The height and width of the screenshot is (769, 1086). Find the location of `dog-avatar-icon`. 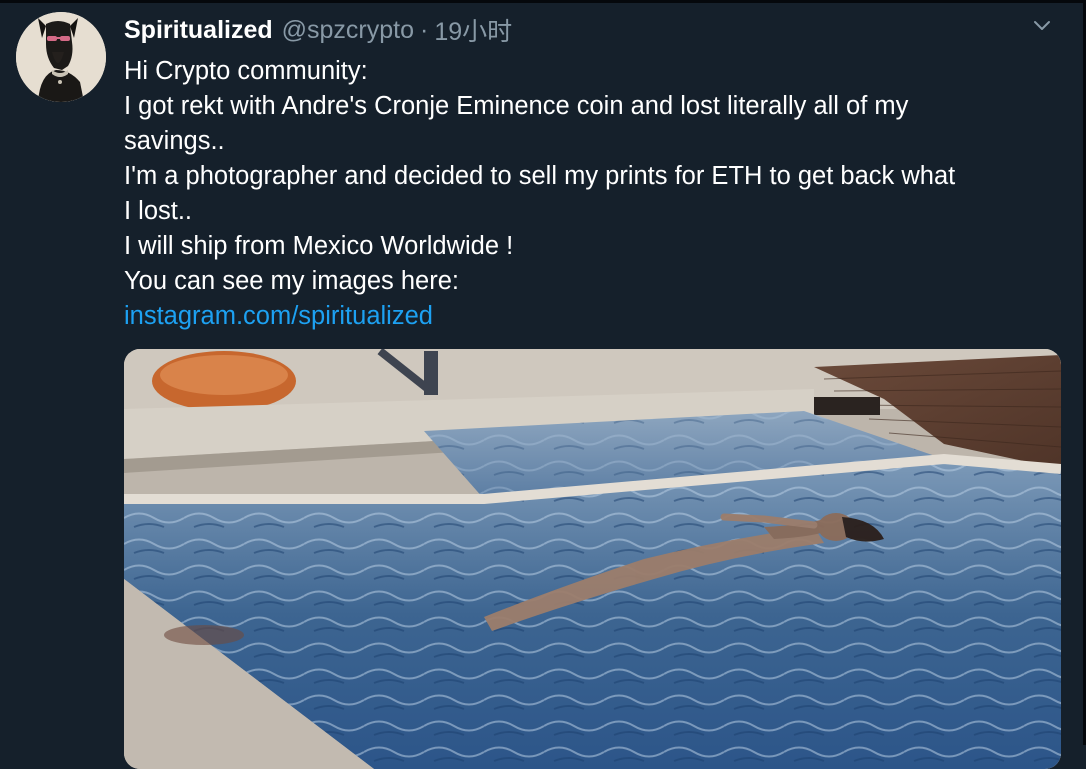

dog-avatar-icon is located at coordinates (61, 57).